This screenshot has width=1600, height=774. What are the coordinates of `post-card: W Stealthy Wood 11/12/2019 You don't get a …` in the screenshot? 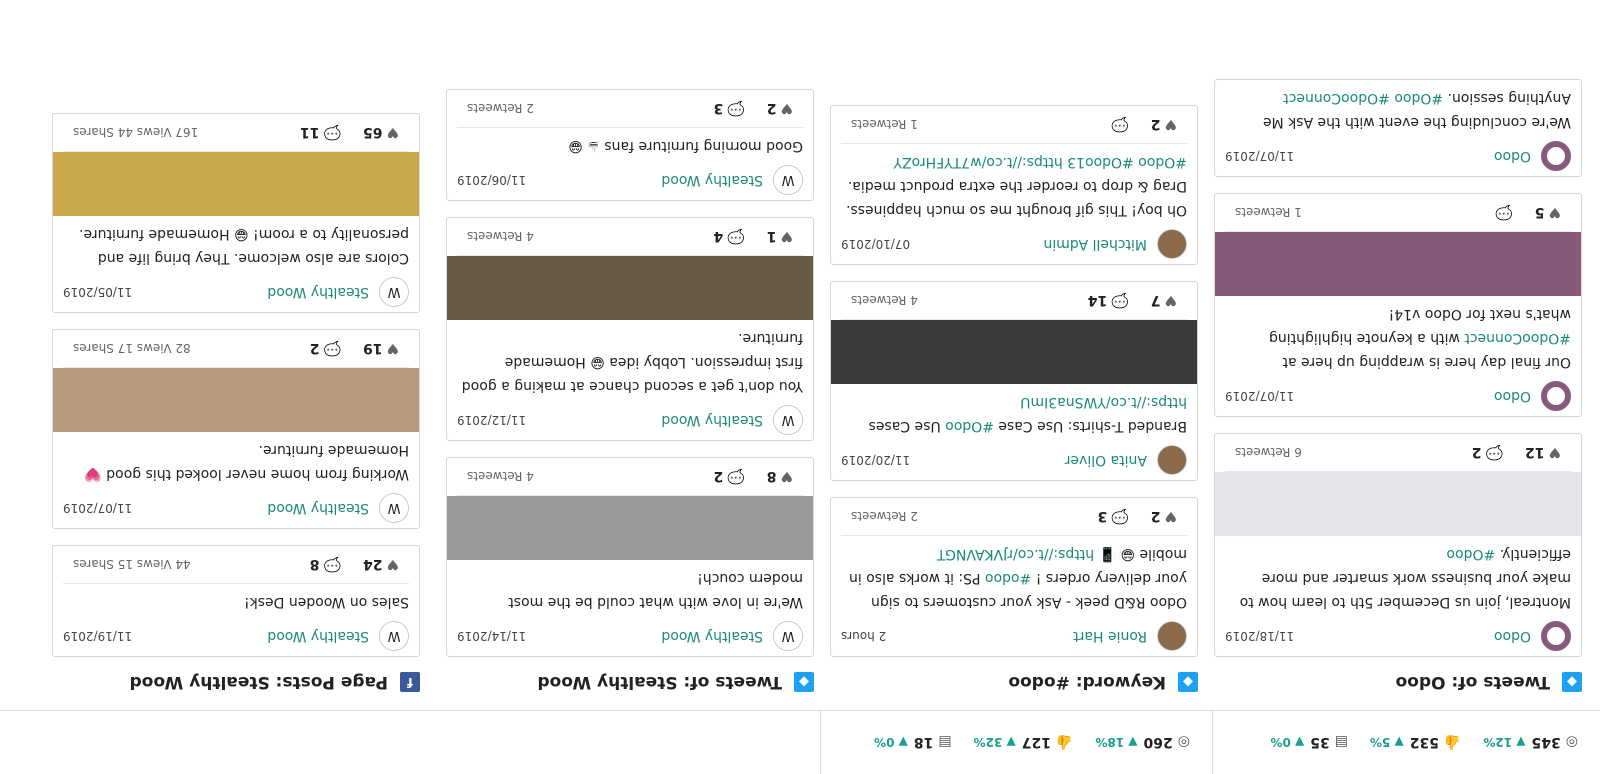 It's located at (630, 329).